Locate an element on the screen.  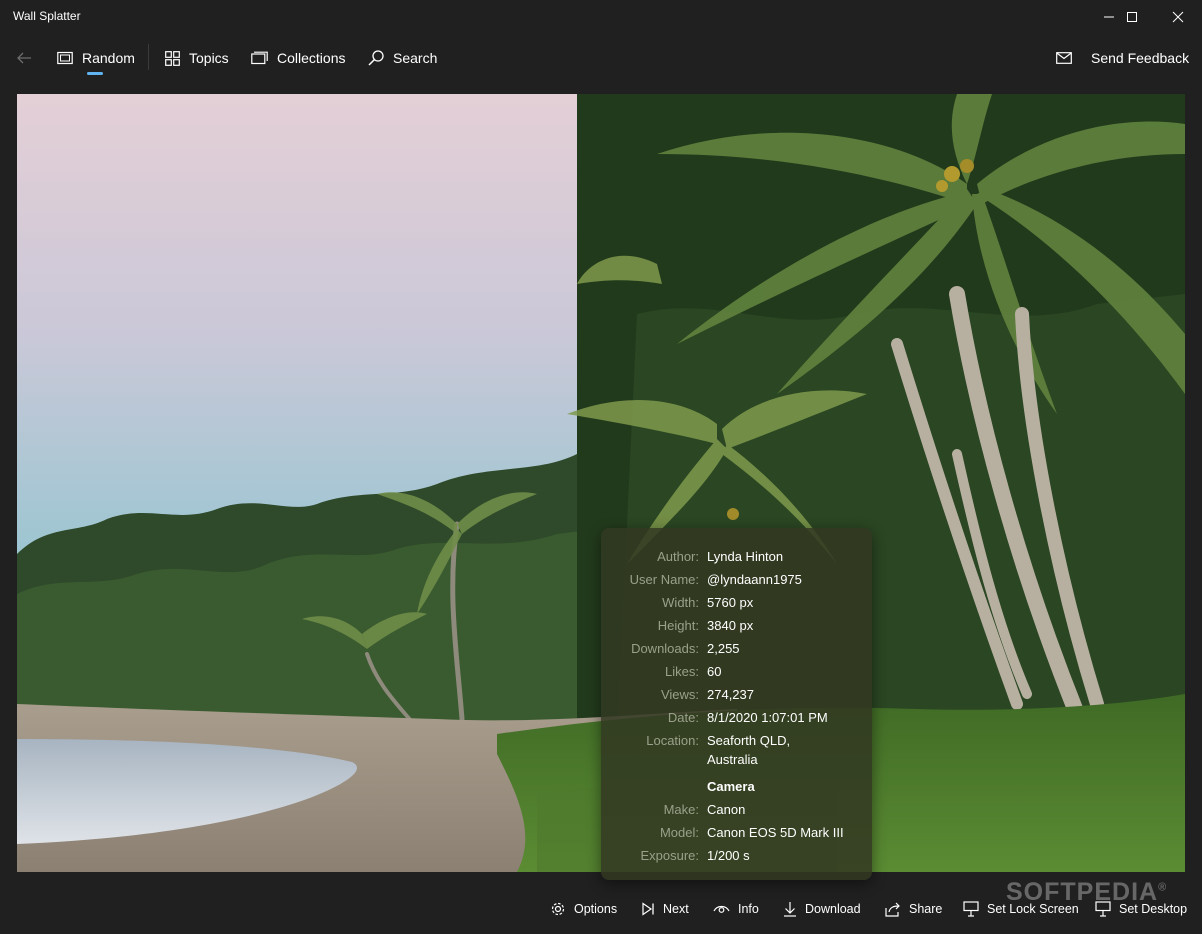
info-width-row: Width: 5760 px is located at coordinates (736, 605).